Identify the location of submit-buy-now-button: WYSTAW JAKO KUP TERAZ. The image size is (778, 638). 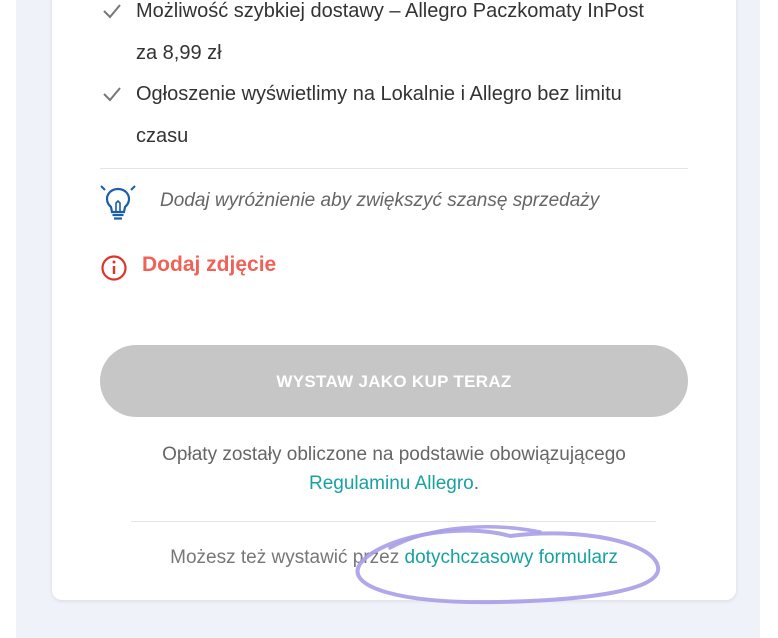
(394, 381).